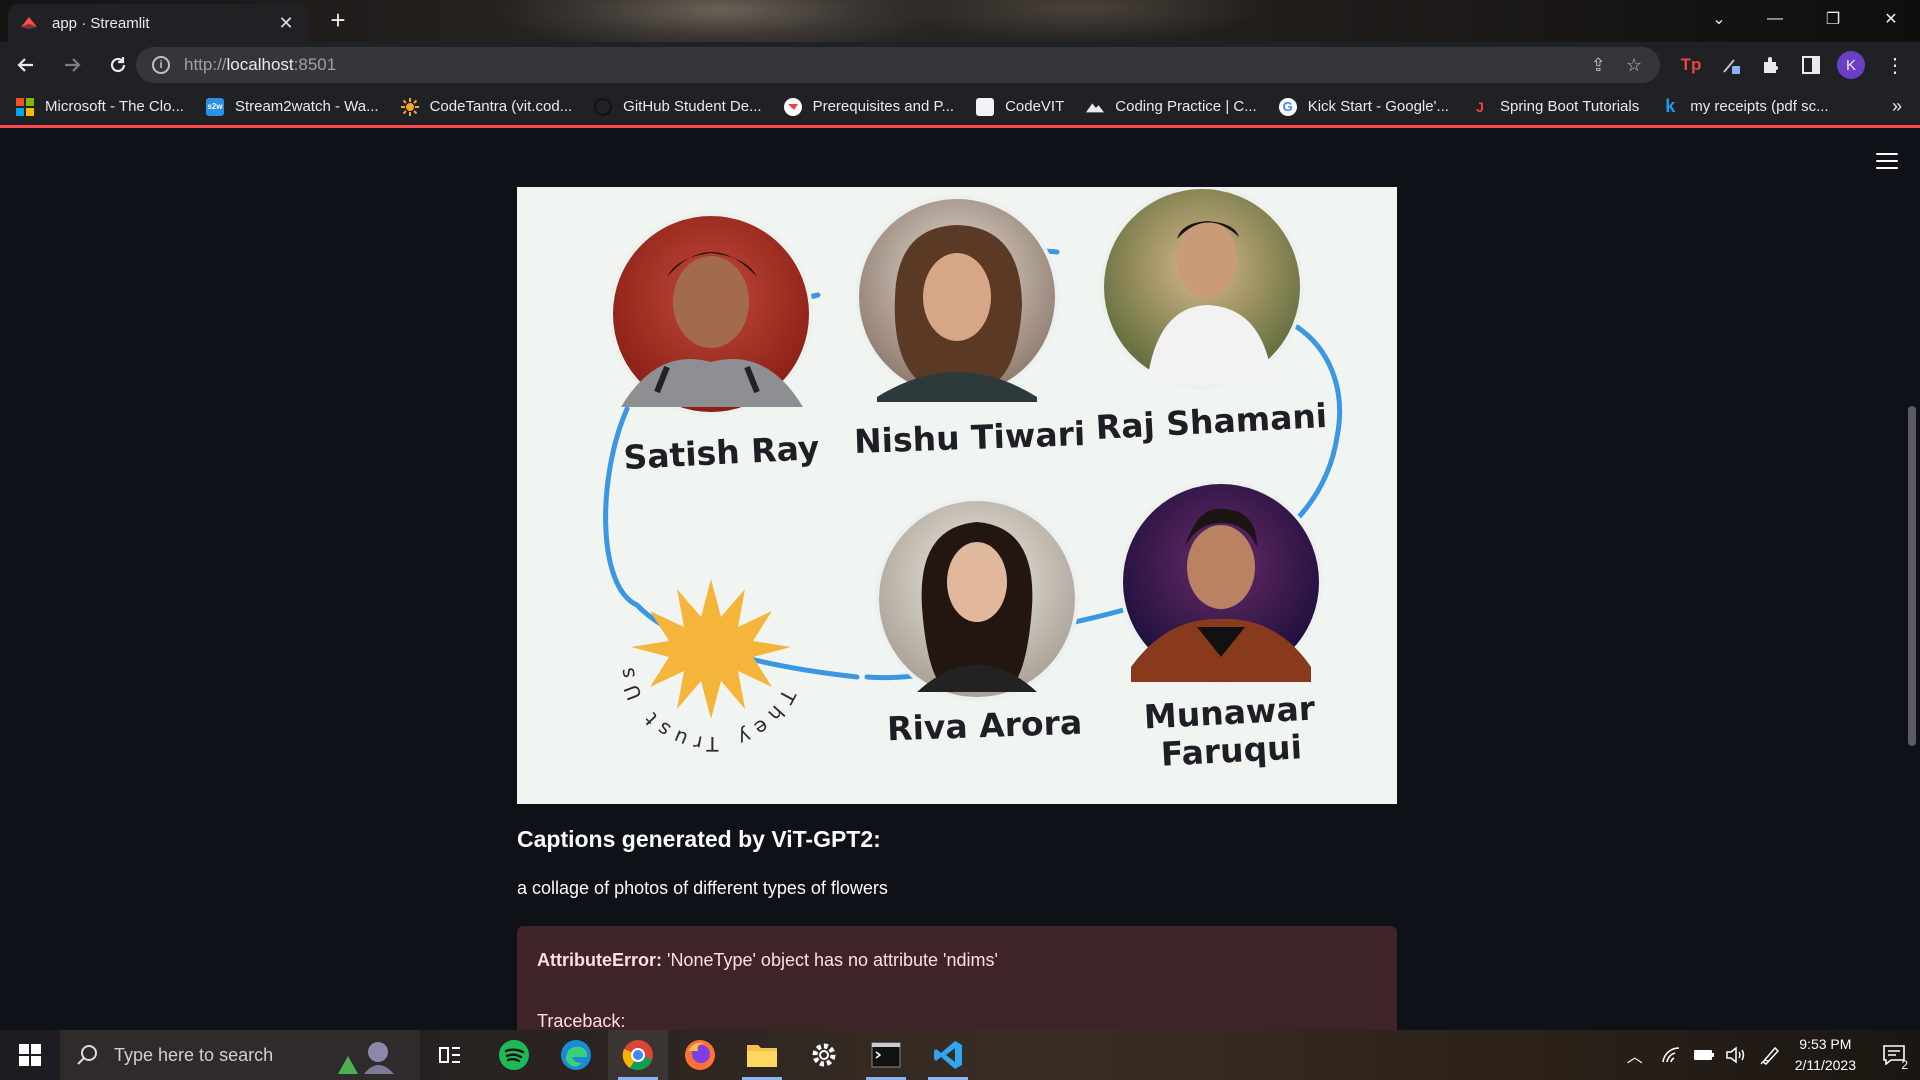  I want to click on vscode-icon, so click(948, 1055).